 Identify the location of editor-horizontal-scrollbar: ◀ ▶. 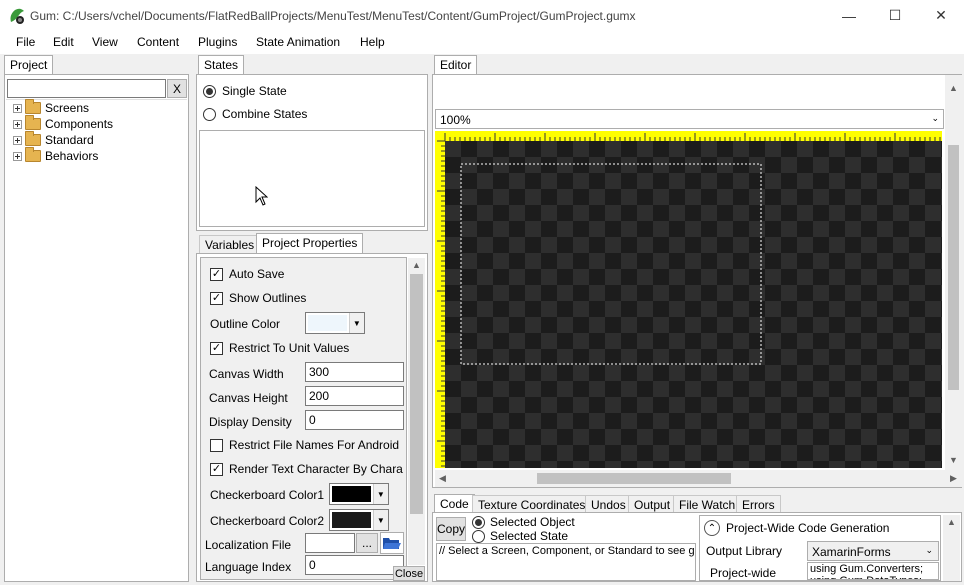
(698, 478).